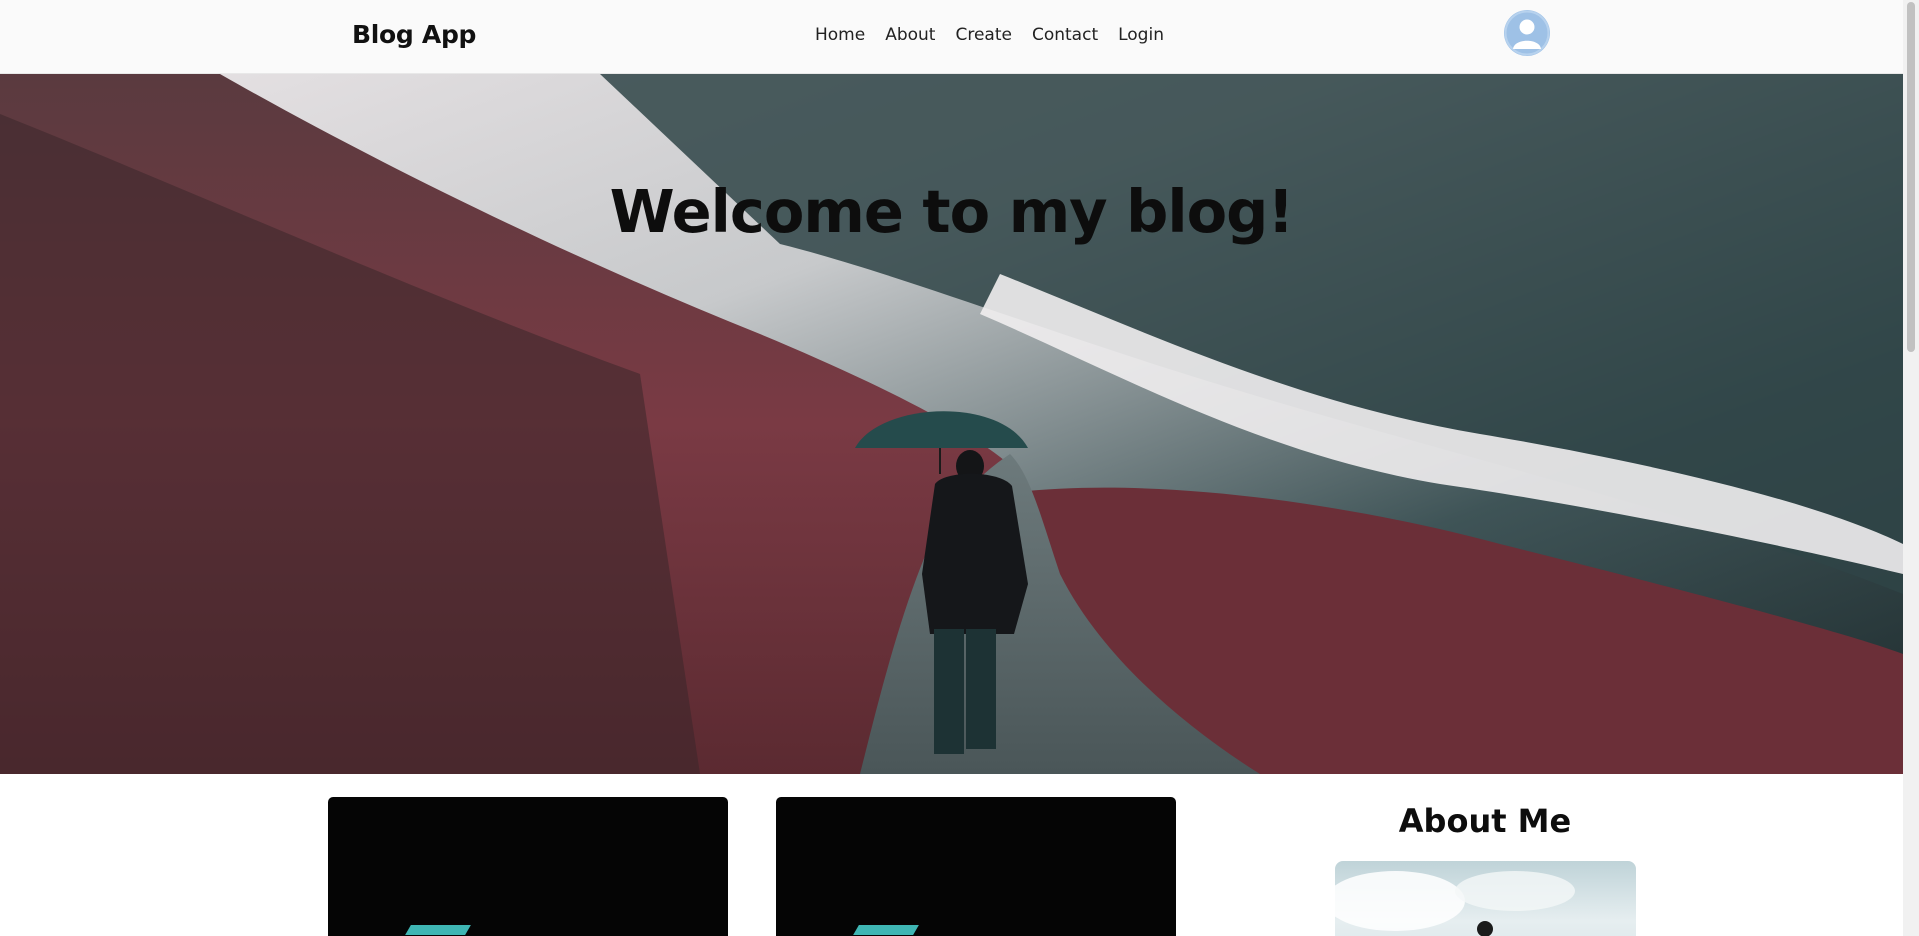  I want to click on user-silhouette-icon, so click(1527, 33).